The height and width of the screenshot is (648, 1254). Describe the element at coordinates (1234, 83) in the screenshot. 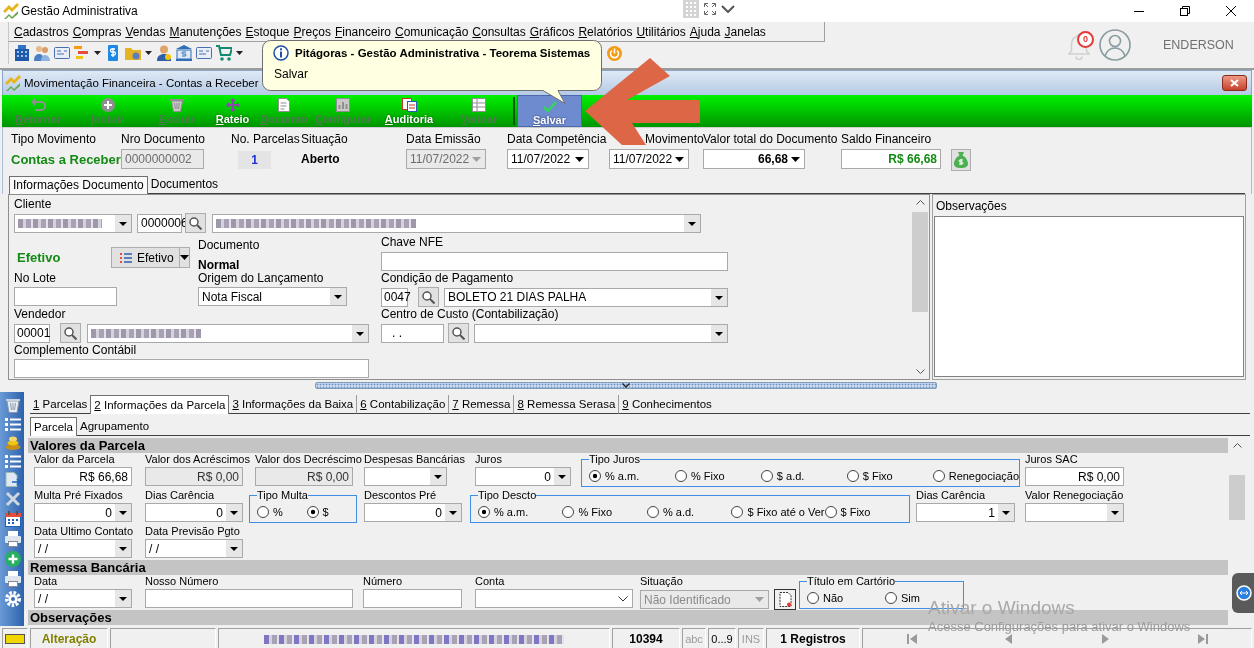

I see `close-button` at that location.